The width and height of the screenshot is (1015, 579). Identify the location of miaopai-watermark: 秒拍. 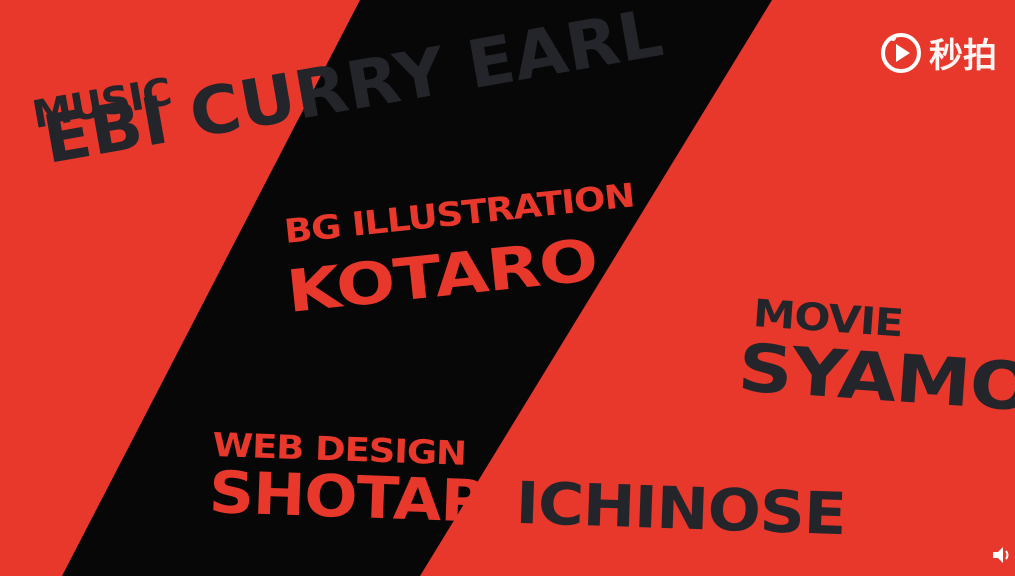
(938, 52).